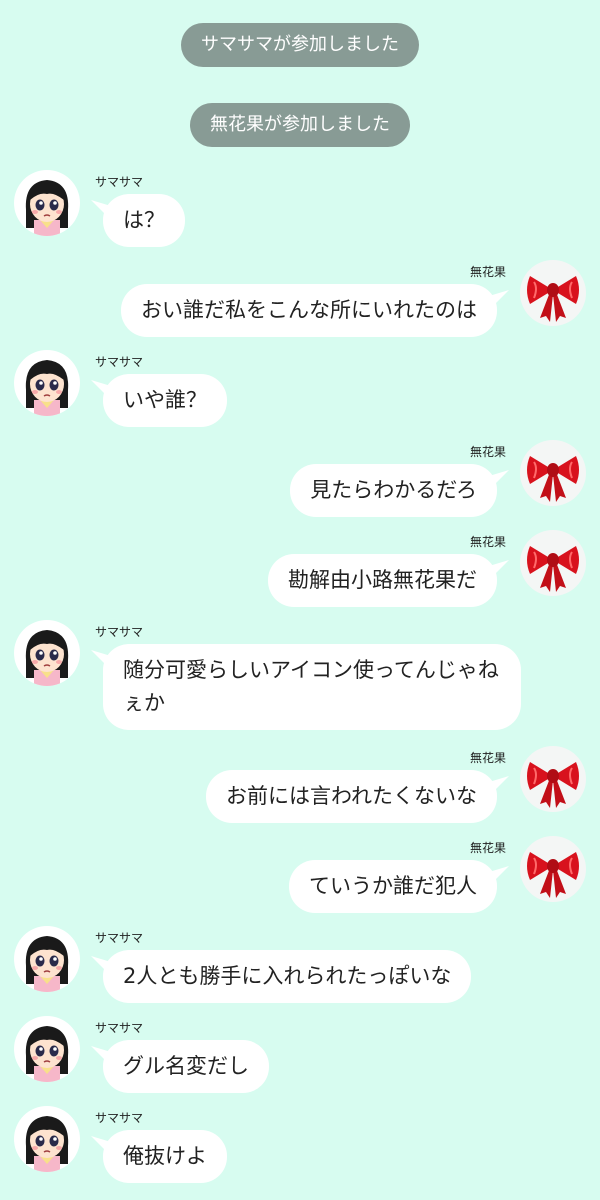  Describe the element at coordinates (300, 125) in the screenshot. I see `system-message: 無花果が参加しました` at that location.